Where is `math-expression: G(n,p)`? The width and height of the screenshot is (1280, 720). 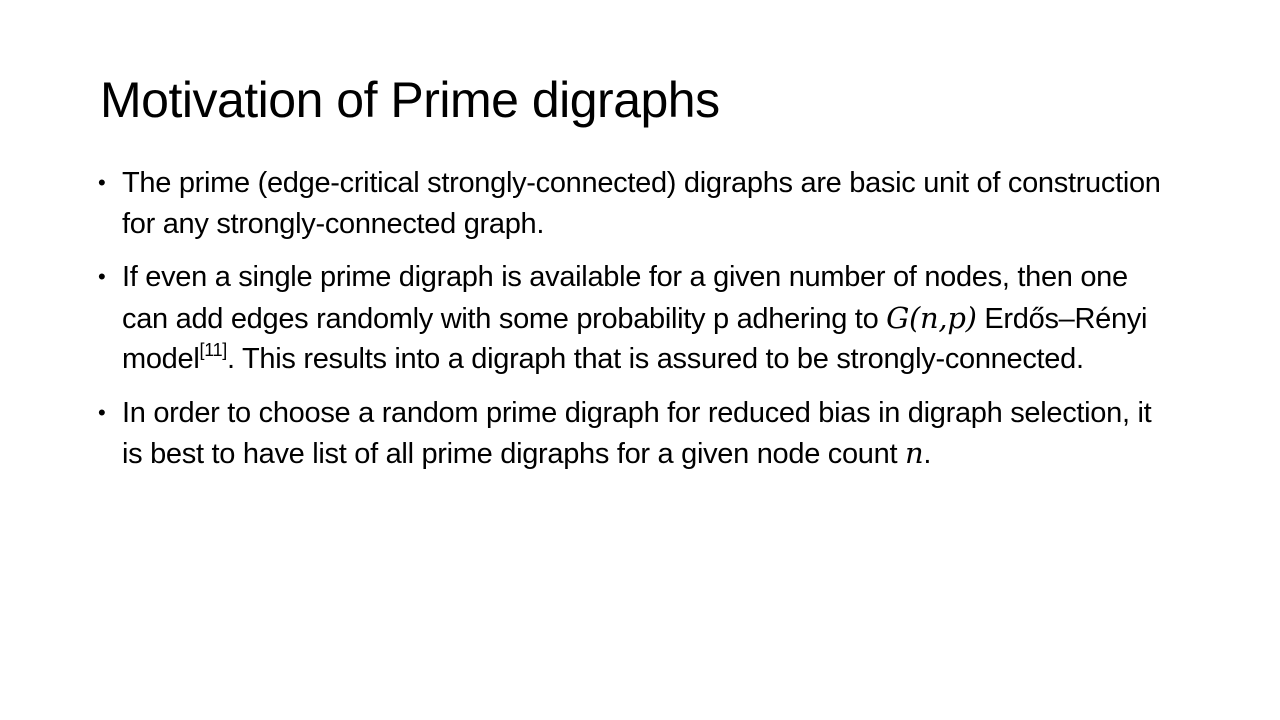 math-expression: G(n,p) is located at coordinates (931, 317).